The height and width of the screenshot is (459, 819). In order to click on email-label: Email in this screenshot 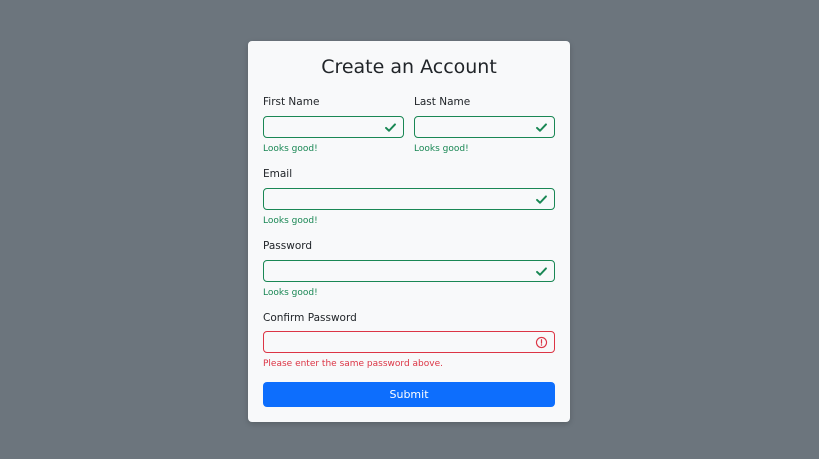, I will do `click(278, 174)`.